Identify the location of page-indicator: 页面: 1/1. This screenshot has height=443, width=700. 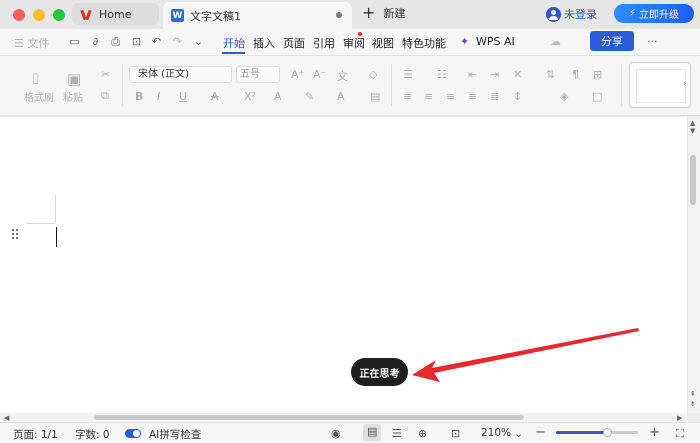
(35, 434).